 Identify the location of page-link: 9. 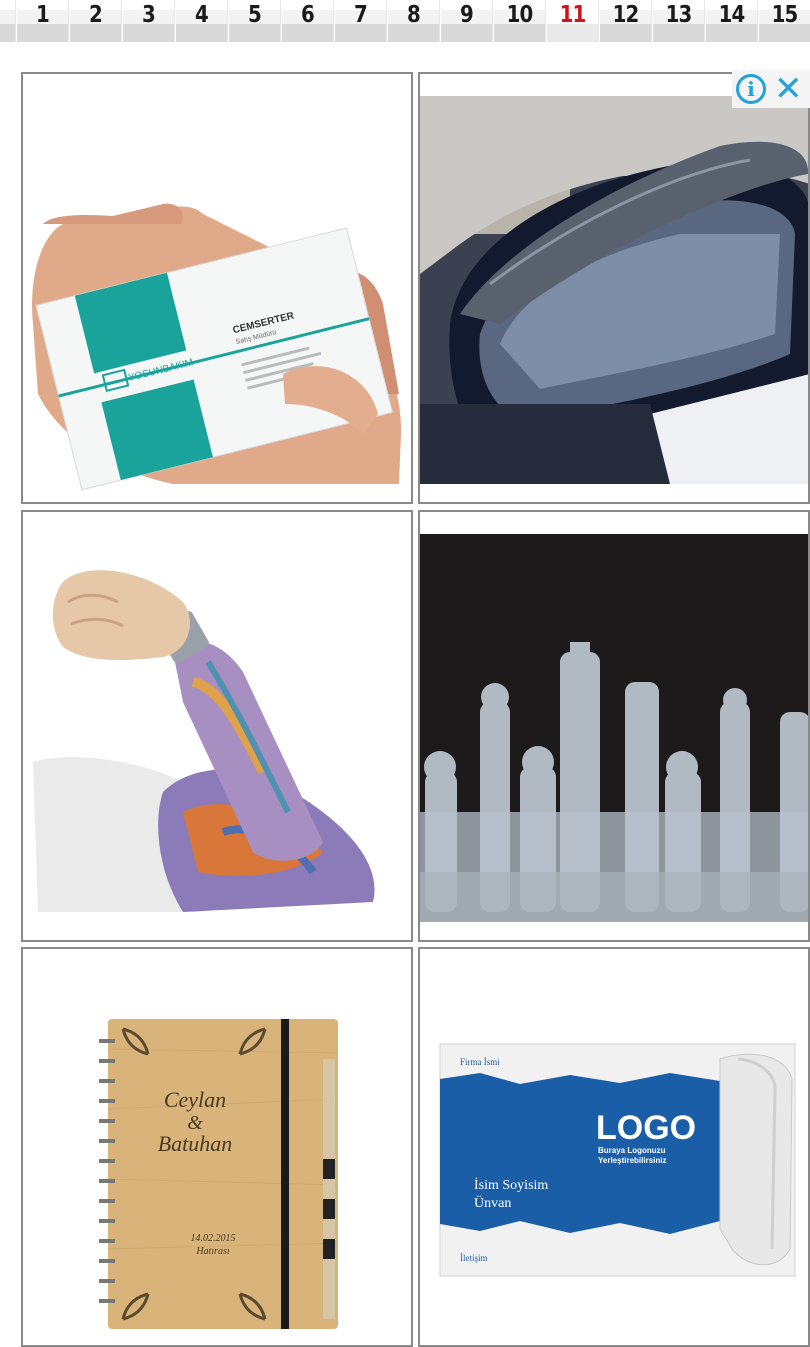
(467, 21).